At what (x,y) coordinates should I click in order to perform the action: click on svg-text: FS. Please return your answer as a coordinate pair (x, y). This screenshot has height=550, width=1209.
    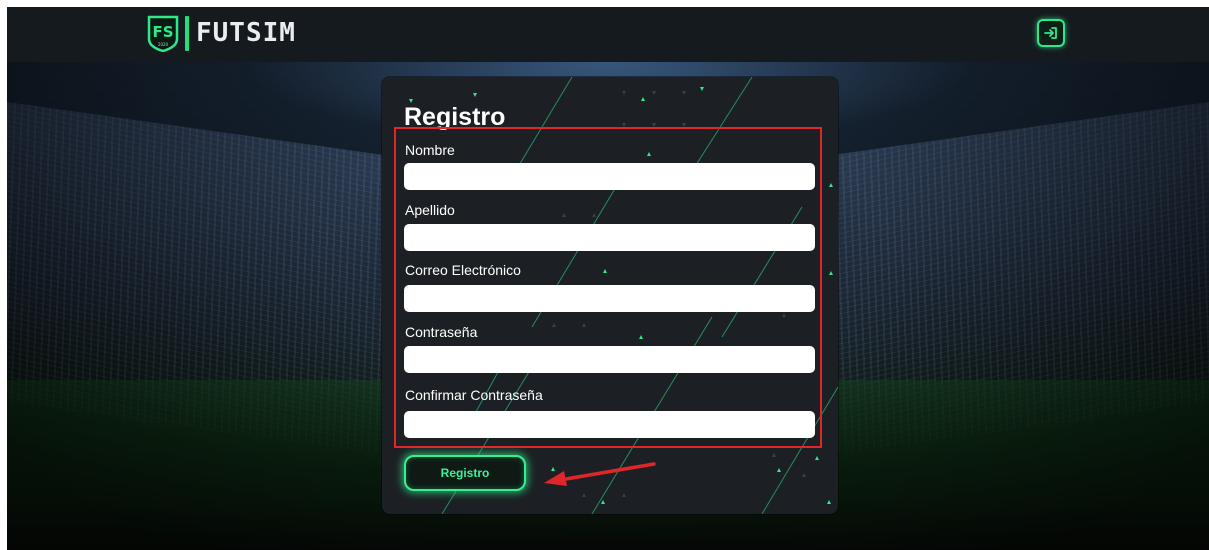
    Looking at the image, I should click on (162, 32).